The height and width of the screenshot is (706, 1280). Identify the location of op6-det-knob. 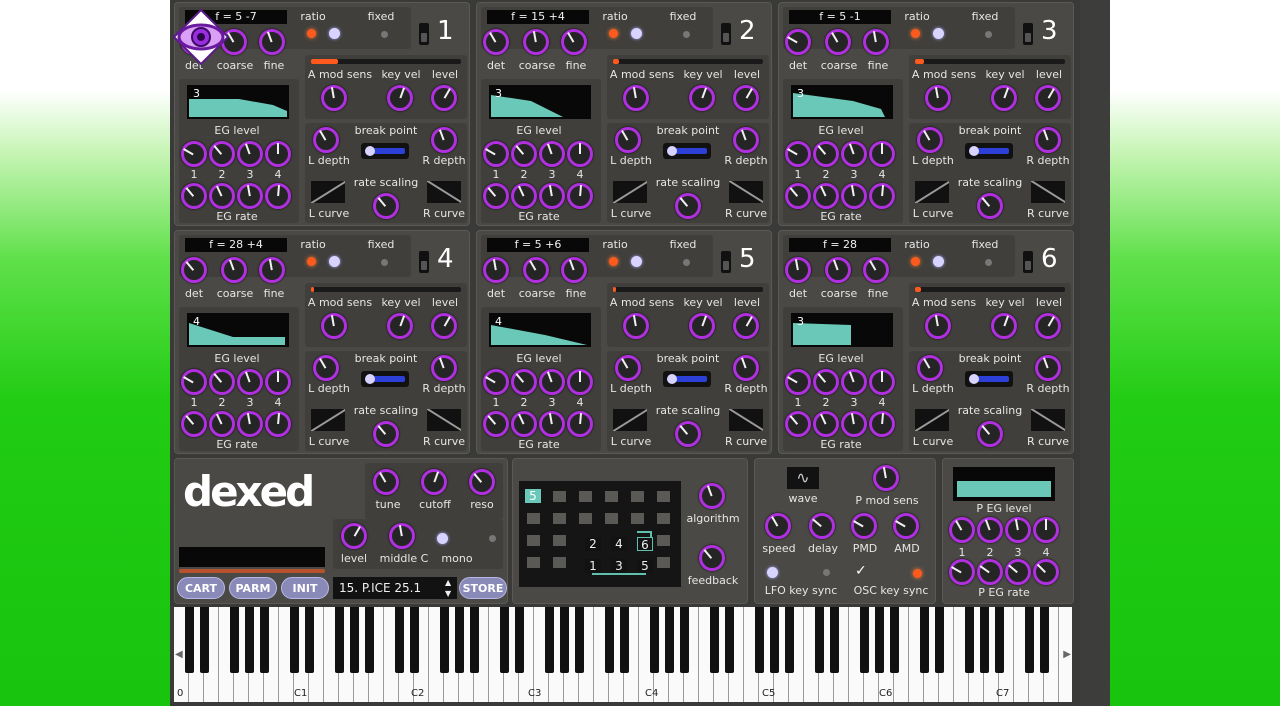
(798, 270).